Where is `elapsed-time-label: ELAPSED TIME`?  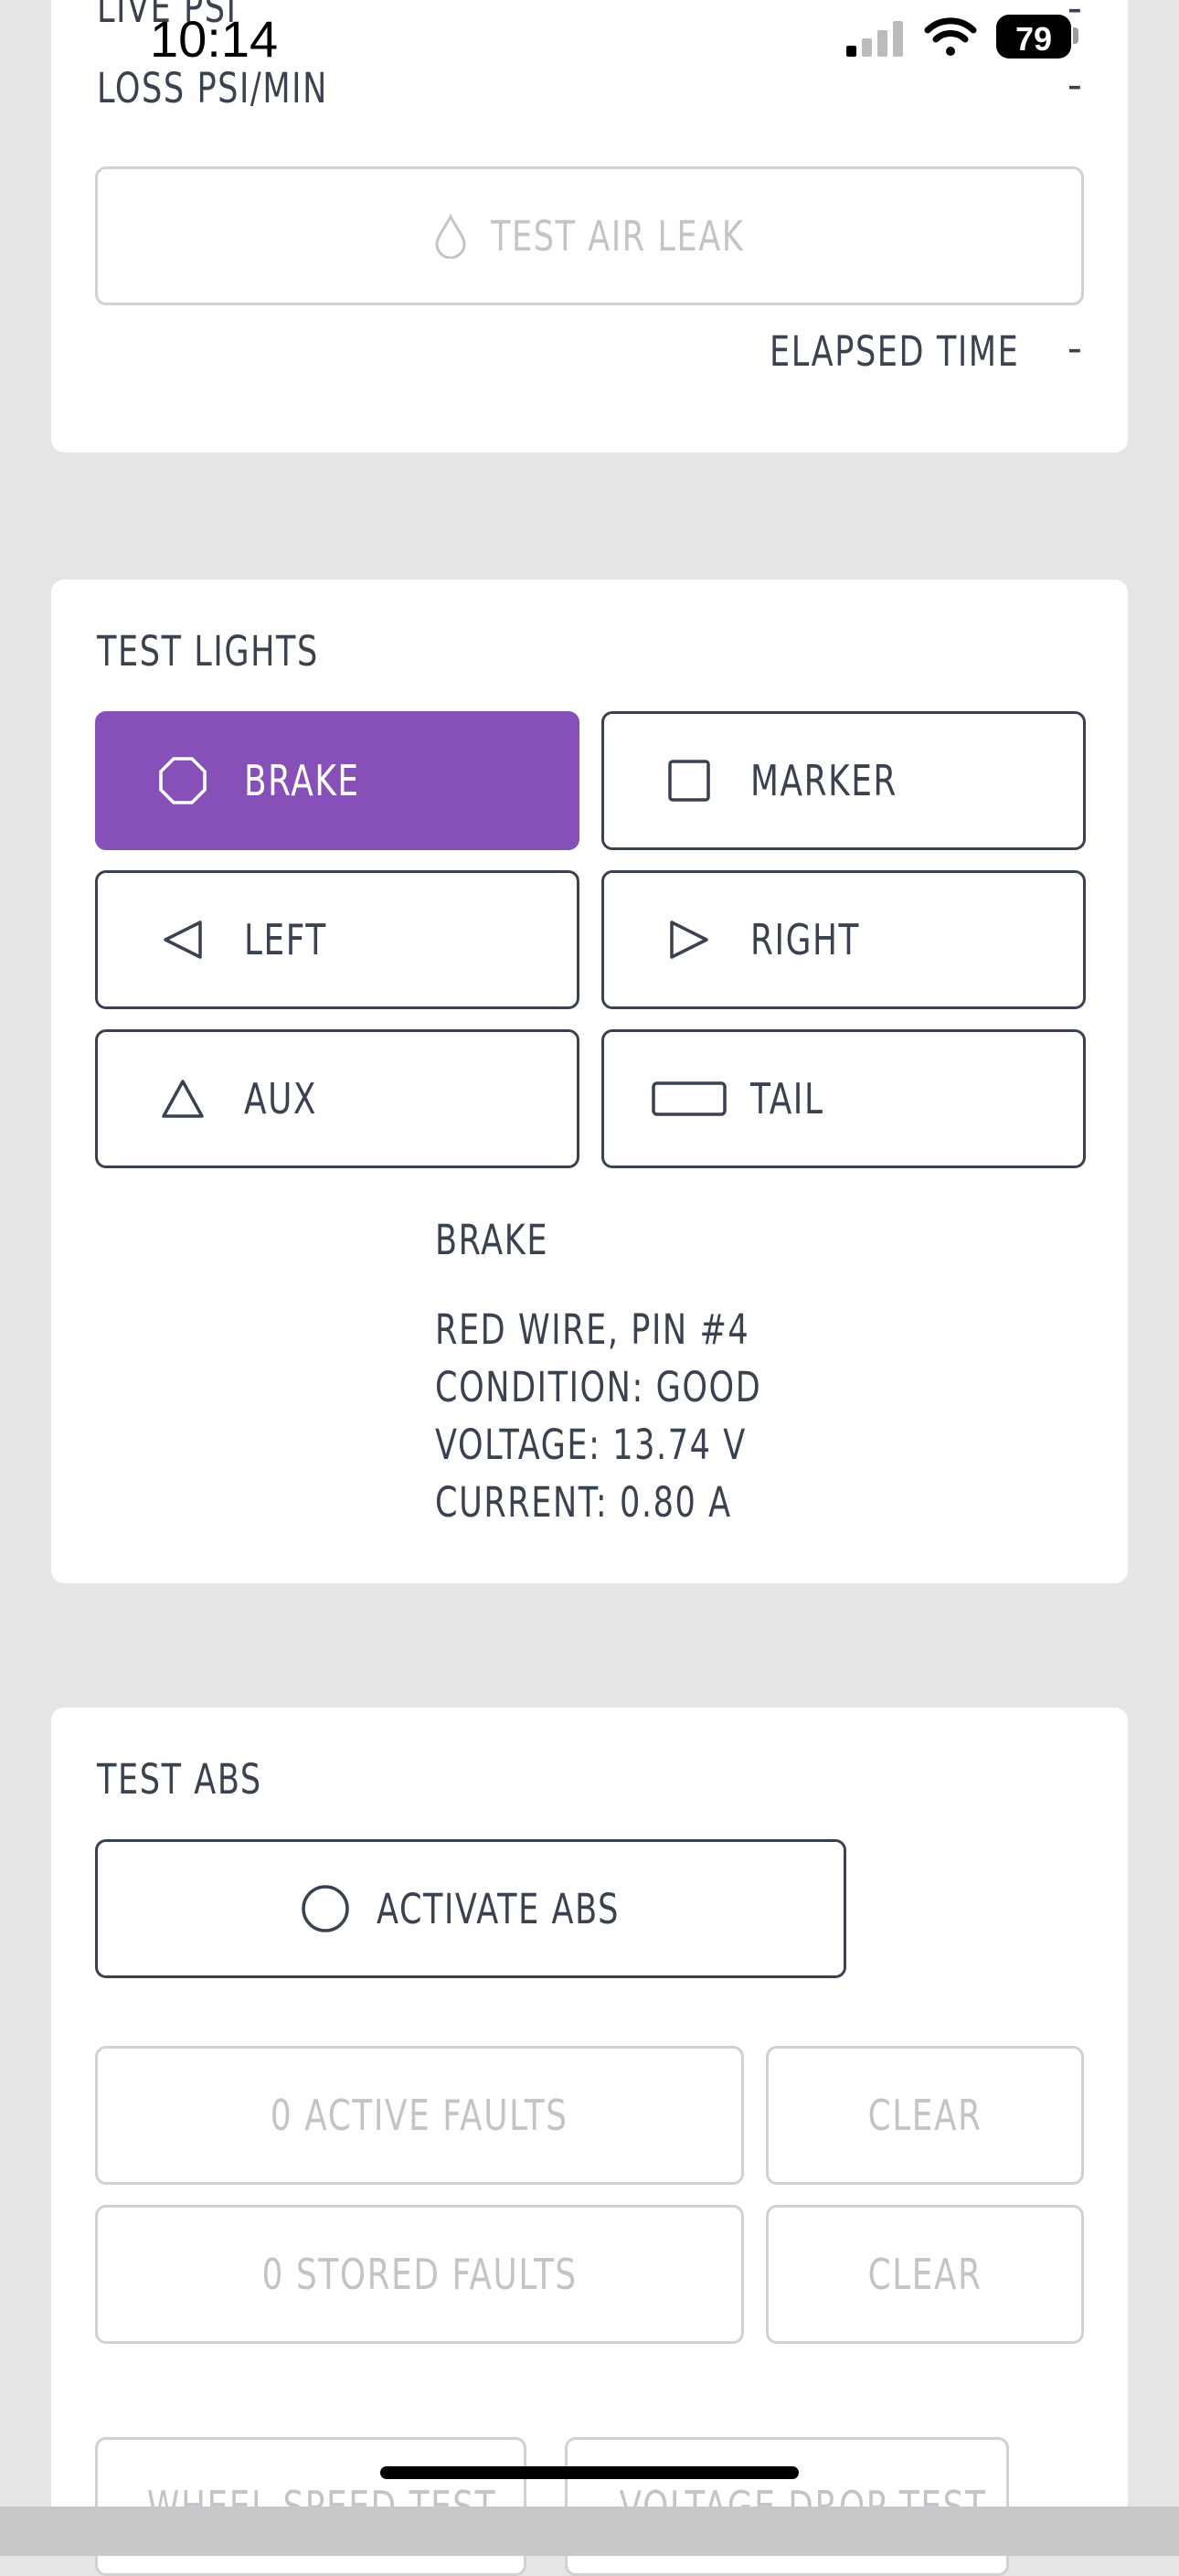
elapsed-time-label: ELAPSED TIME is located at coordinates (895, 351).